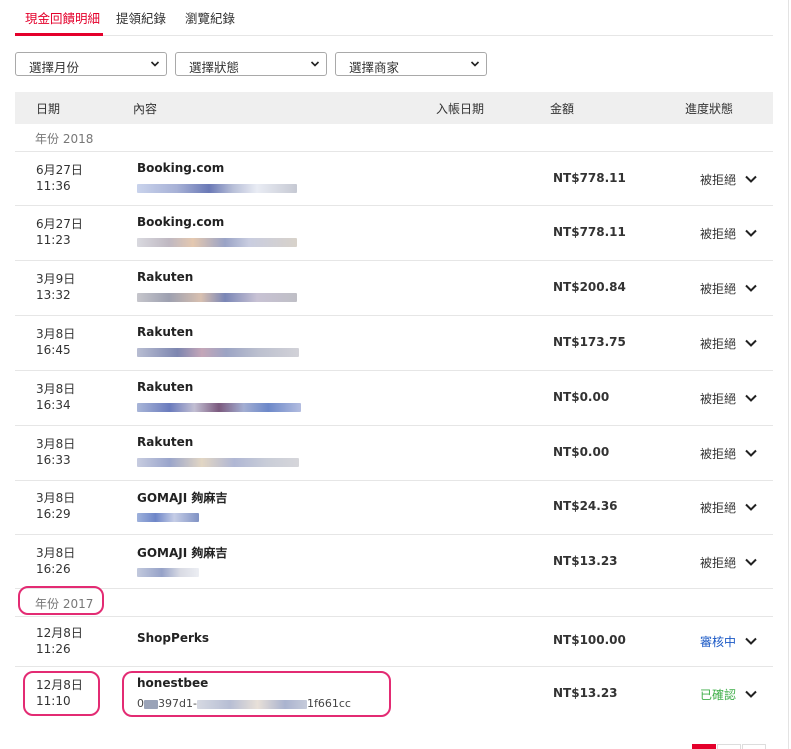 The height and width of the screenshot is (749, 791). I want to click on month-select: 選擇月份, so click(91, 64).